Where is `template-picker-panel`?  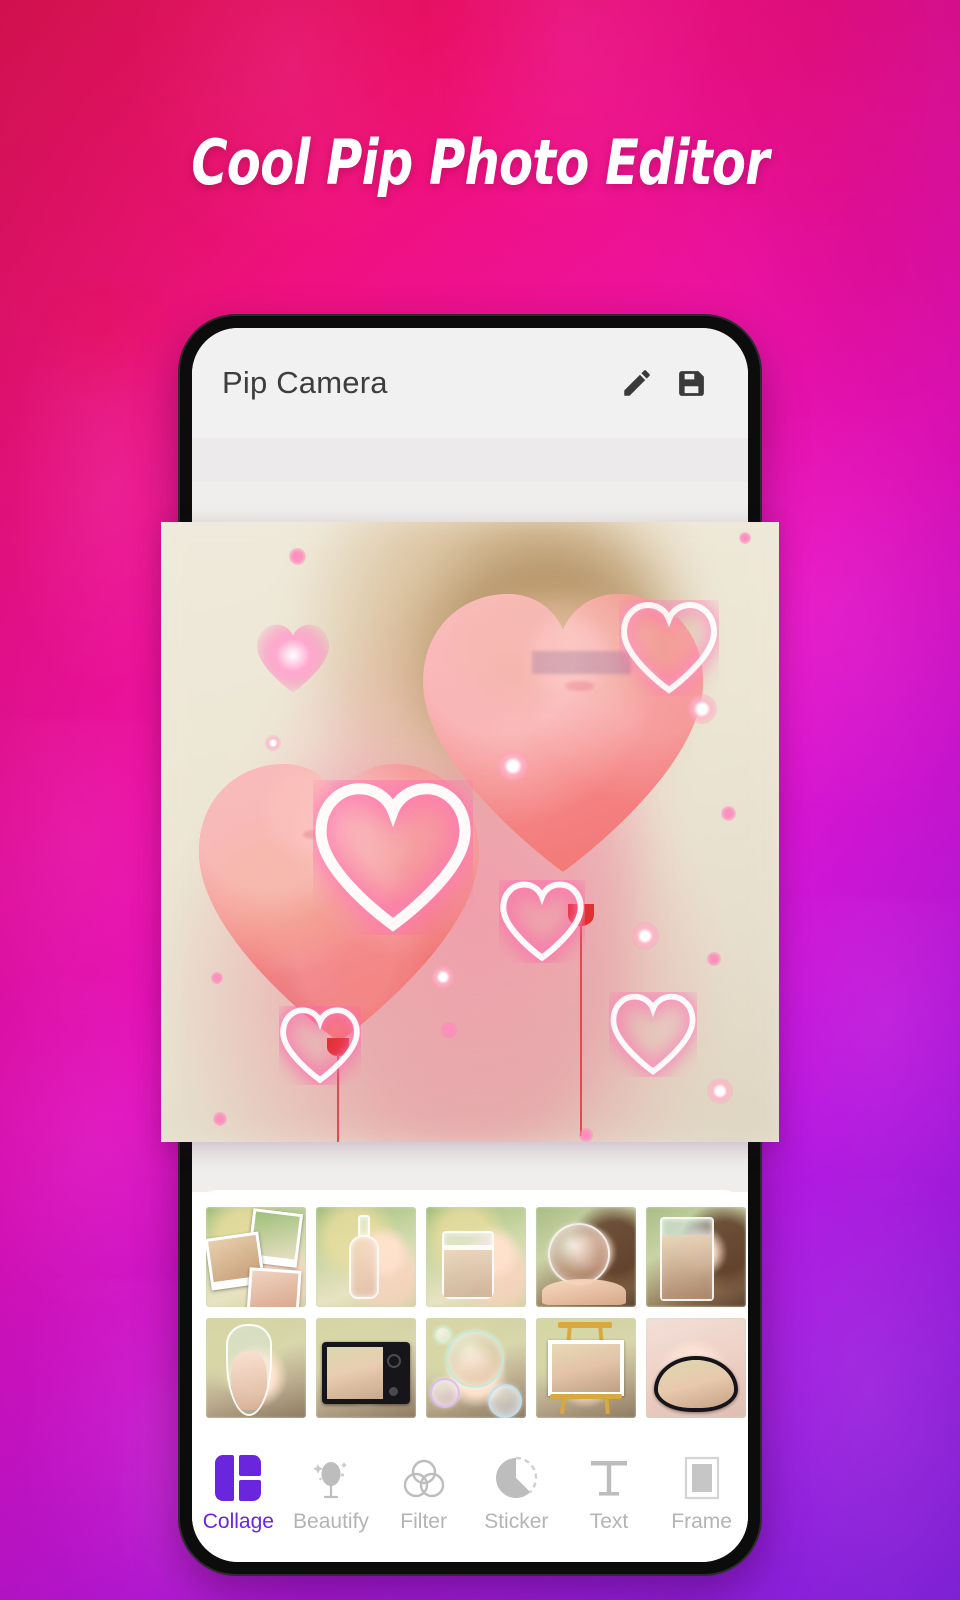
template-picker-panel is located at coordinates (470, 1318).